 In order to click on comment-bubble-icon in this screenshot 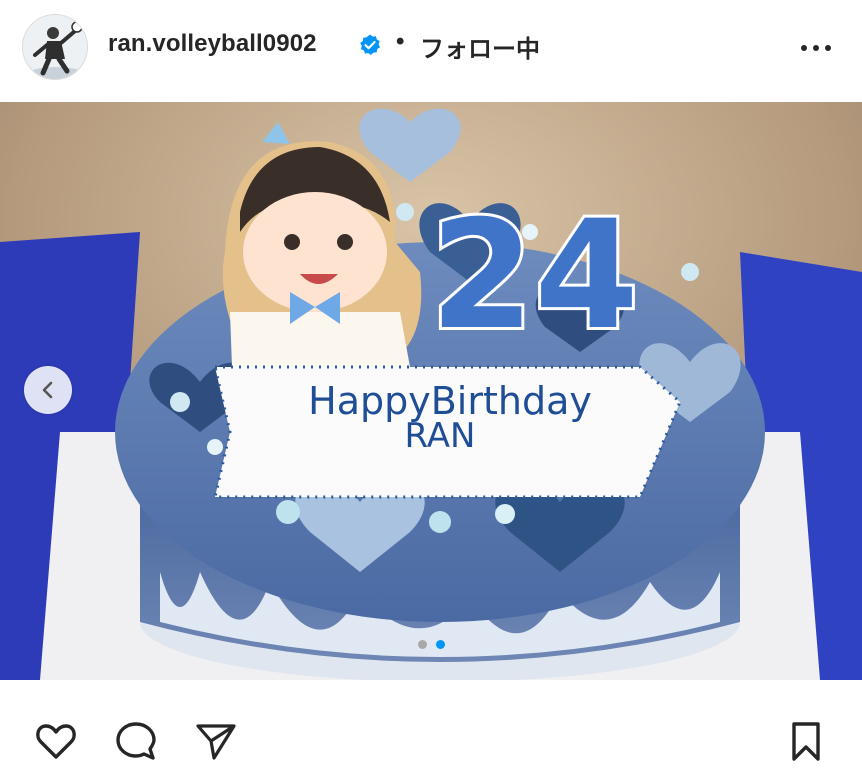, I will do `click(136, 741)`.